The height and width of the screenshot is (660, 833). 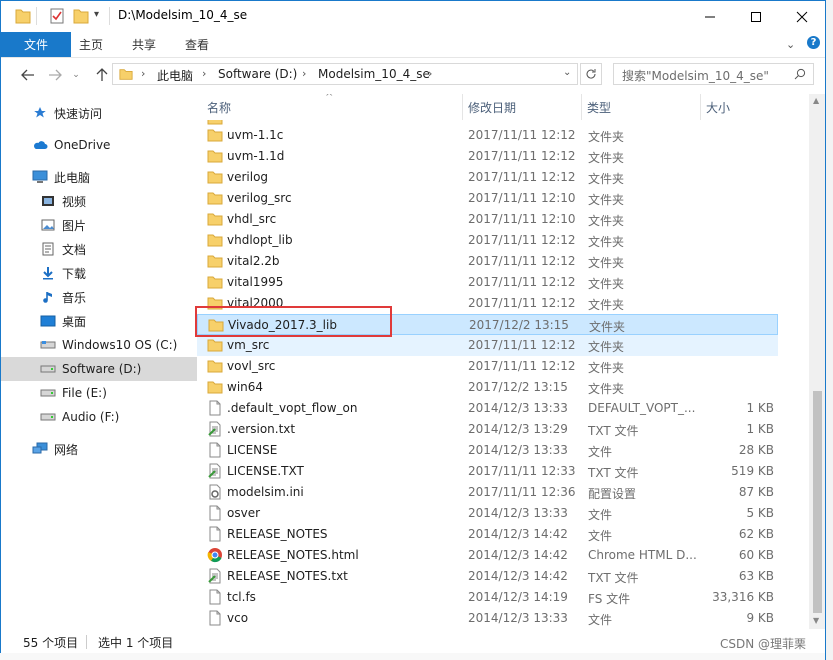 I want to click on tab-share: 共享, so click(x=144, y=44).